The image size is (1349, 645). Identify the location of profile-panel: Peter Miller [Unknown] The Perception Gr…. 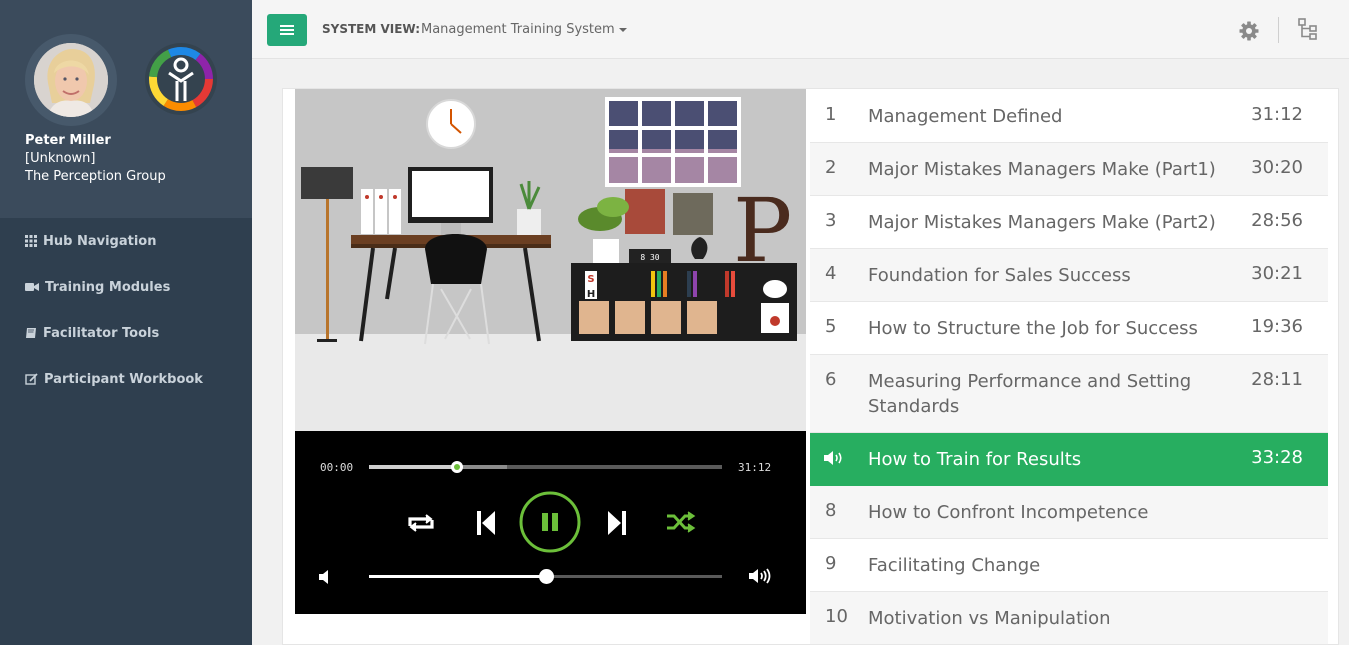
(126, 109).